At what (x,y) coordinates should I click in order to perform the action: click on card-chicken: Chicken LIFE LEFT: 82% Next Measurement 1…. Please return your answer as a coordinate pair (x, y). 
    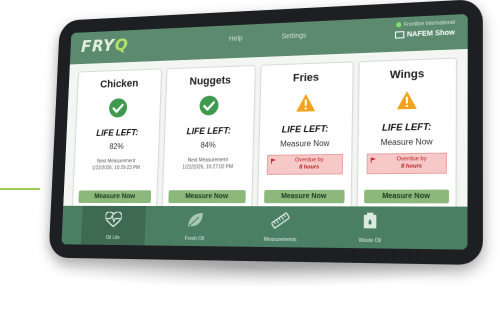
    Looking at the image, I should click on (117, 139).